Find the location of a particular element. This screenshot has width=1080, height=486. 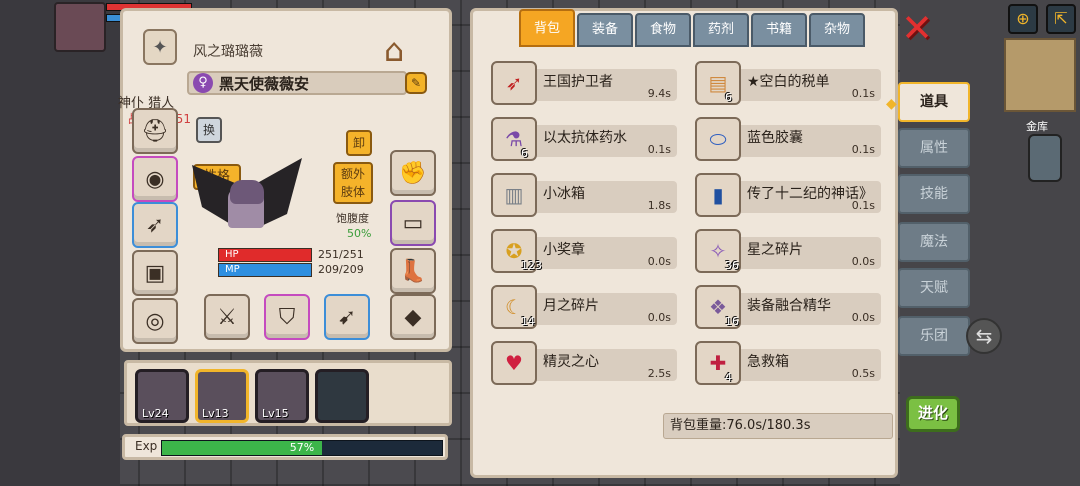

item-weight: 2.5s is located at coordinates (659, 373).